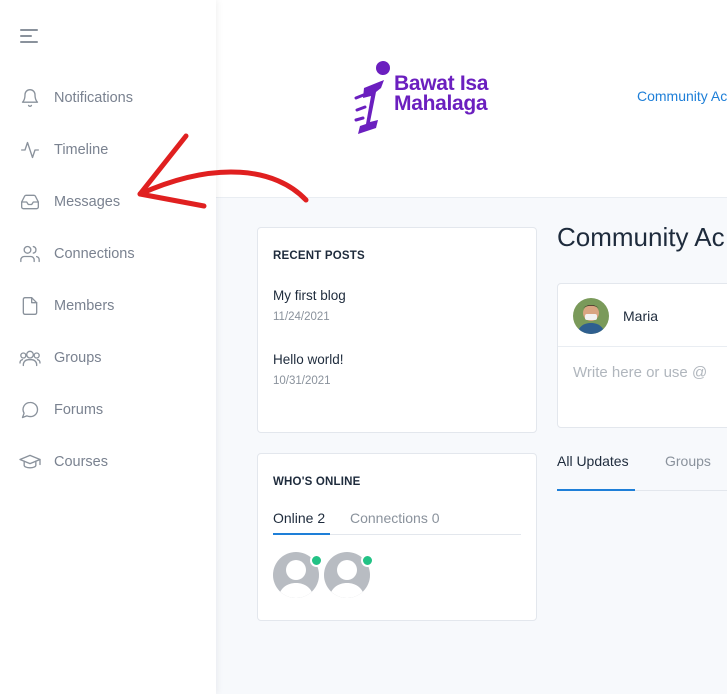 The image size is (727, 694). I want to click on page-title: Community Ac, so click(641, 237).